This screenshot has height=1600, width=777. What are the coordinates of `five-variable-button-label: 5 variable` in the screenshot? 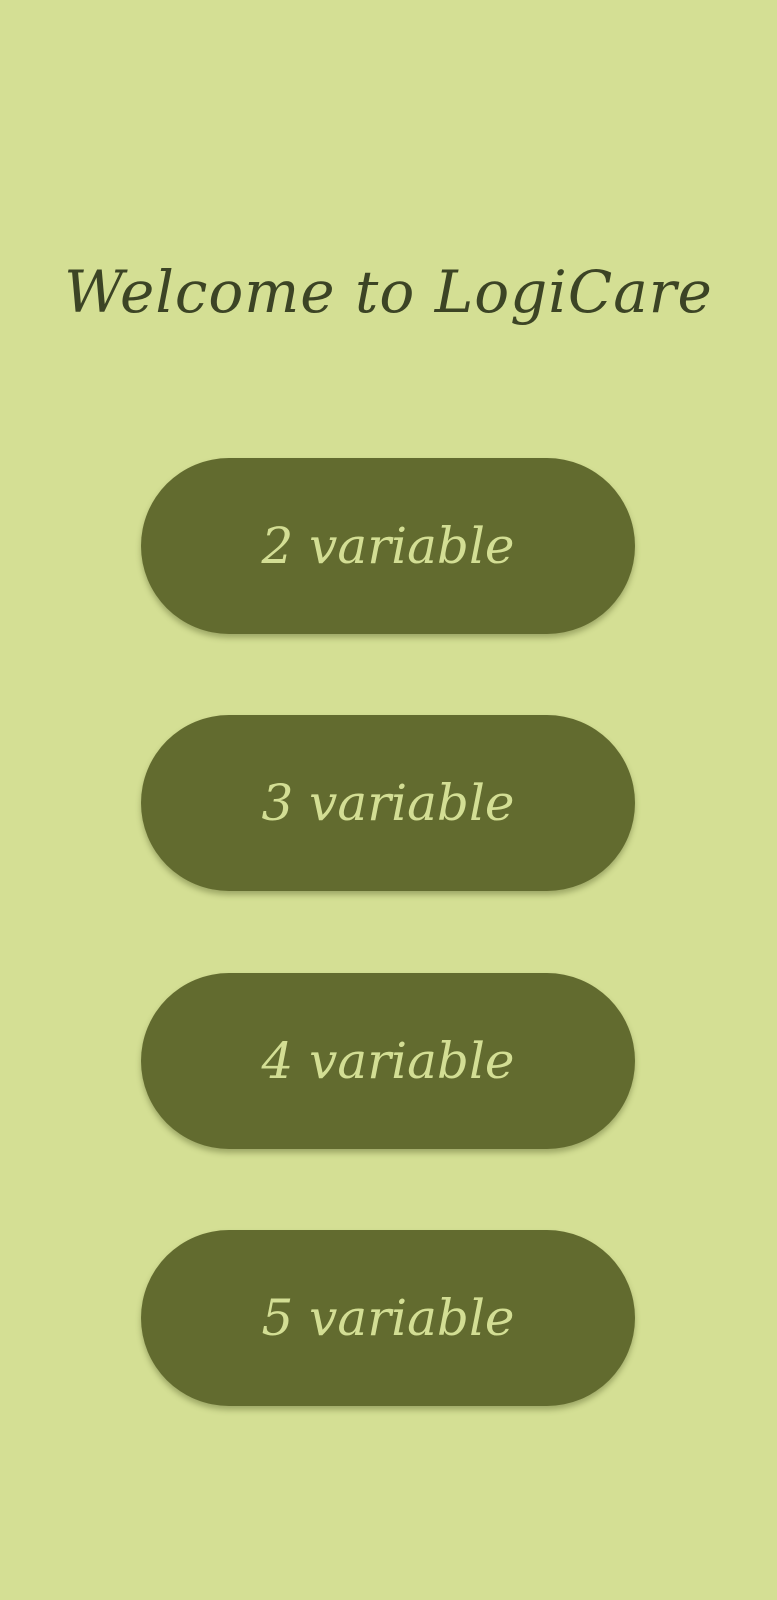 It's located at (388, 1318).